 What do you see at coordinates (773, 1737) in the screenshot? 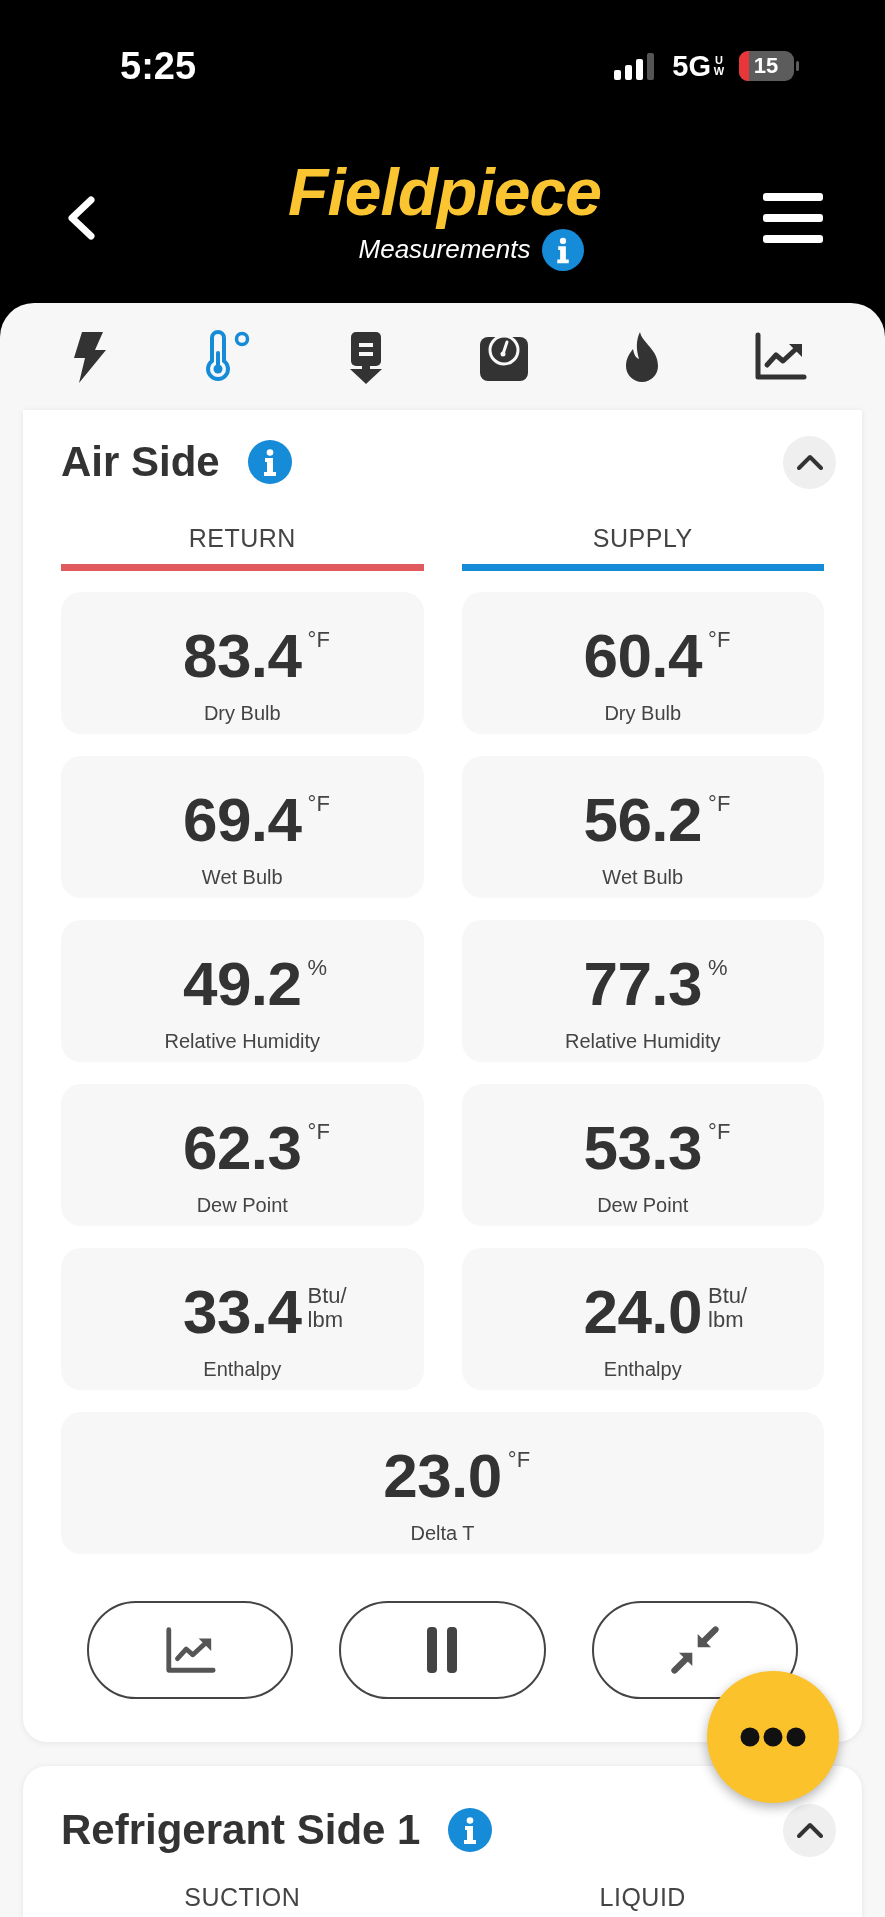
I see `more-icon` at bounding box center [773, 1737].